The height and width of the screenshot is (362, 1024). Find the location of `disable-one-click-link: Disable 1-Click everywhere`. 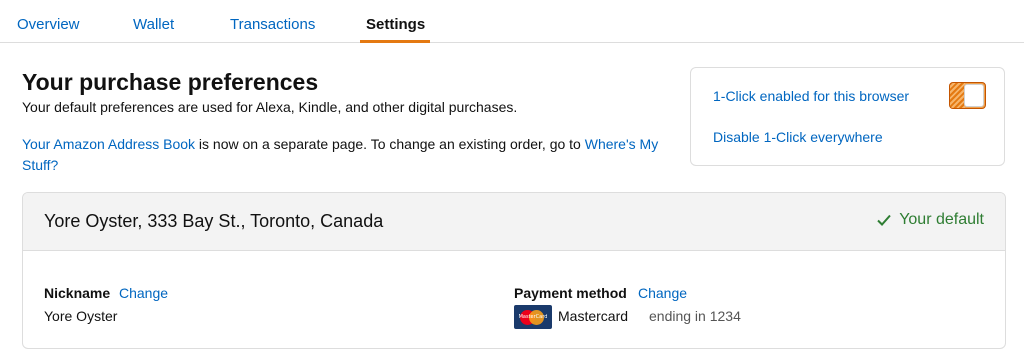

disable-one-click-link: Disable 1-Click everywhere is located at coordinates (798, 137).